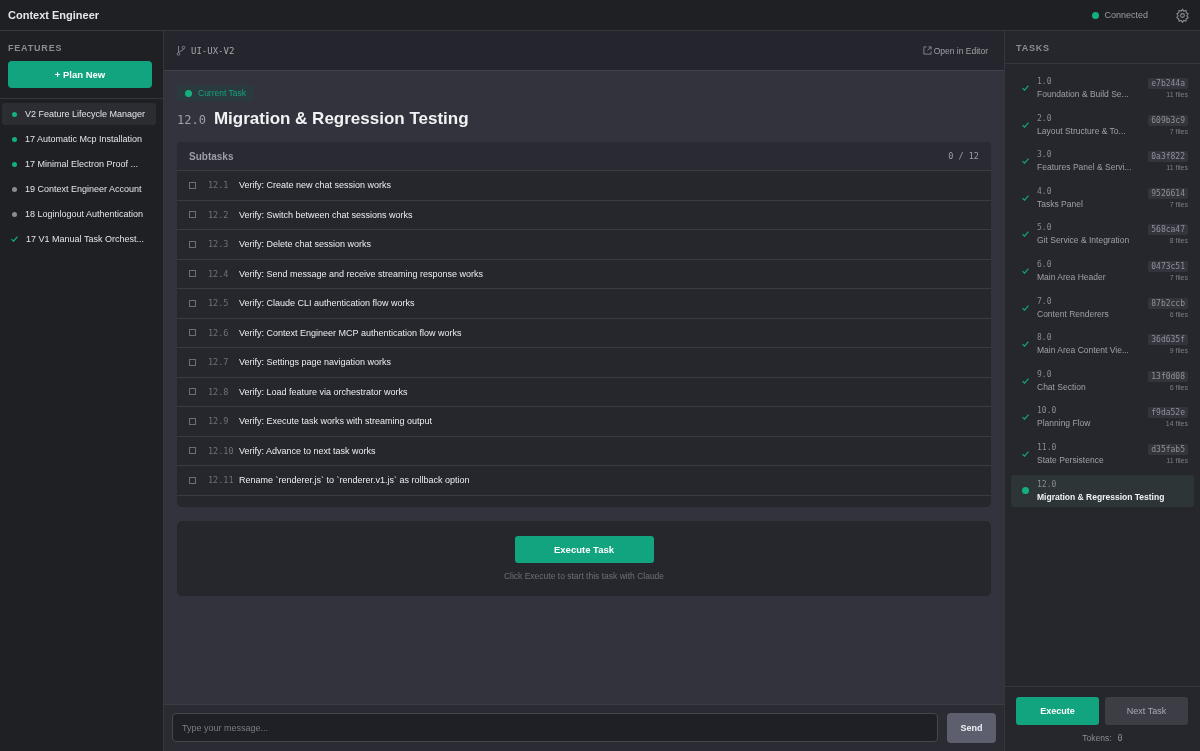  What do you see at coordinates (54, 15) in the screenshot?
I see `app-title: Context Engineer` at bounding box center [54, 15].